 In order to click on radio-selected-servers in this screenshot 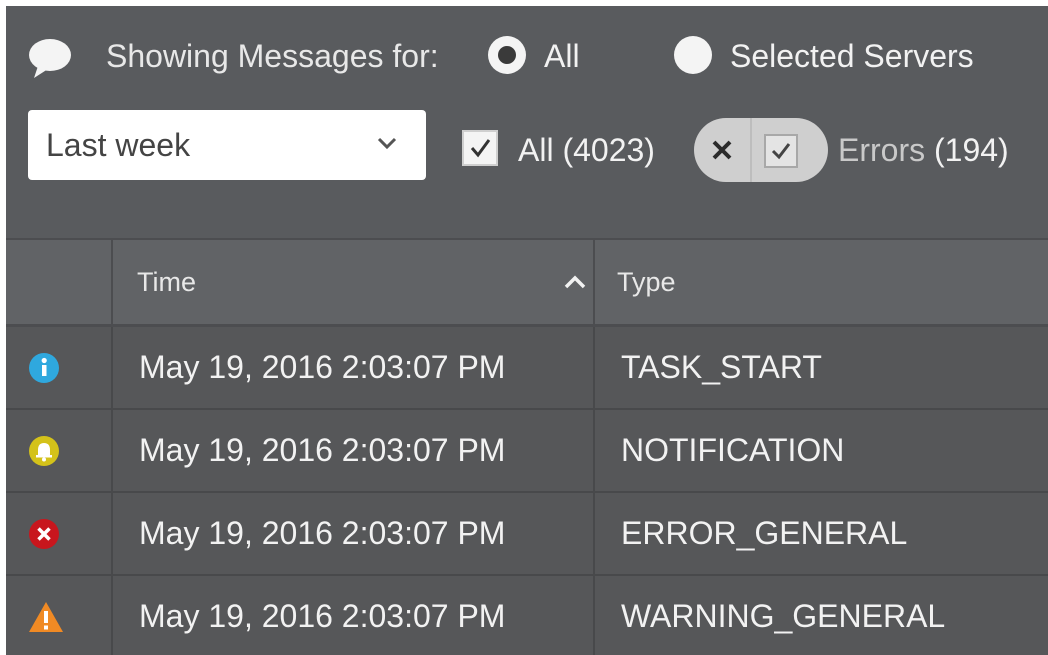, I will do `click(693, 55)`.